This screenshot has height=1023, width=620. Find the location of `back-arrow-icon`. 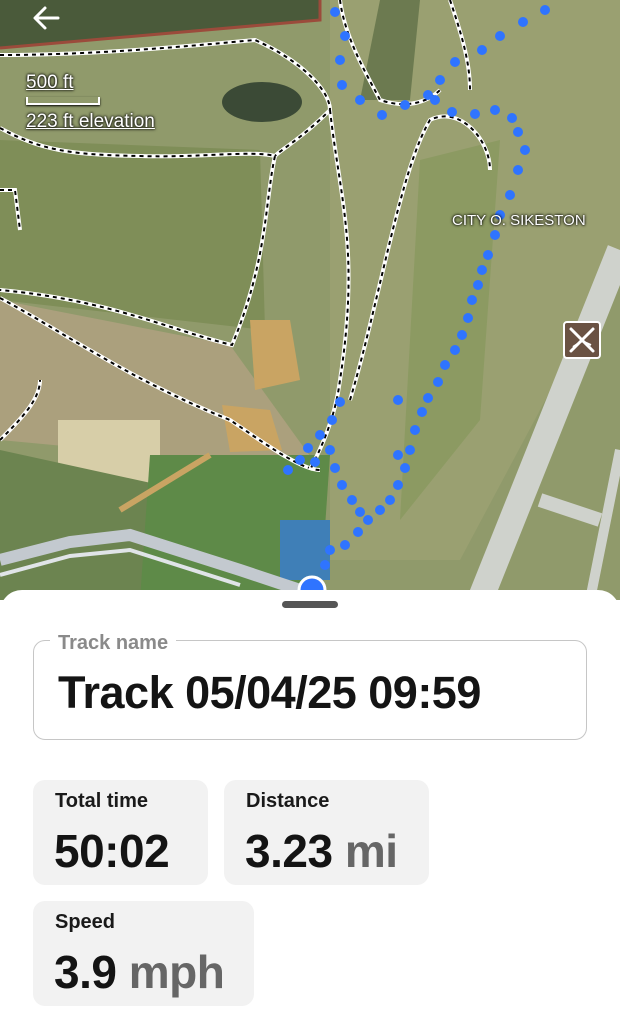

back-arrow-icon is located at coordinates (46, 20).